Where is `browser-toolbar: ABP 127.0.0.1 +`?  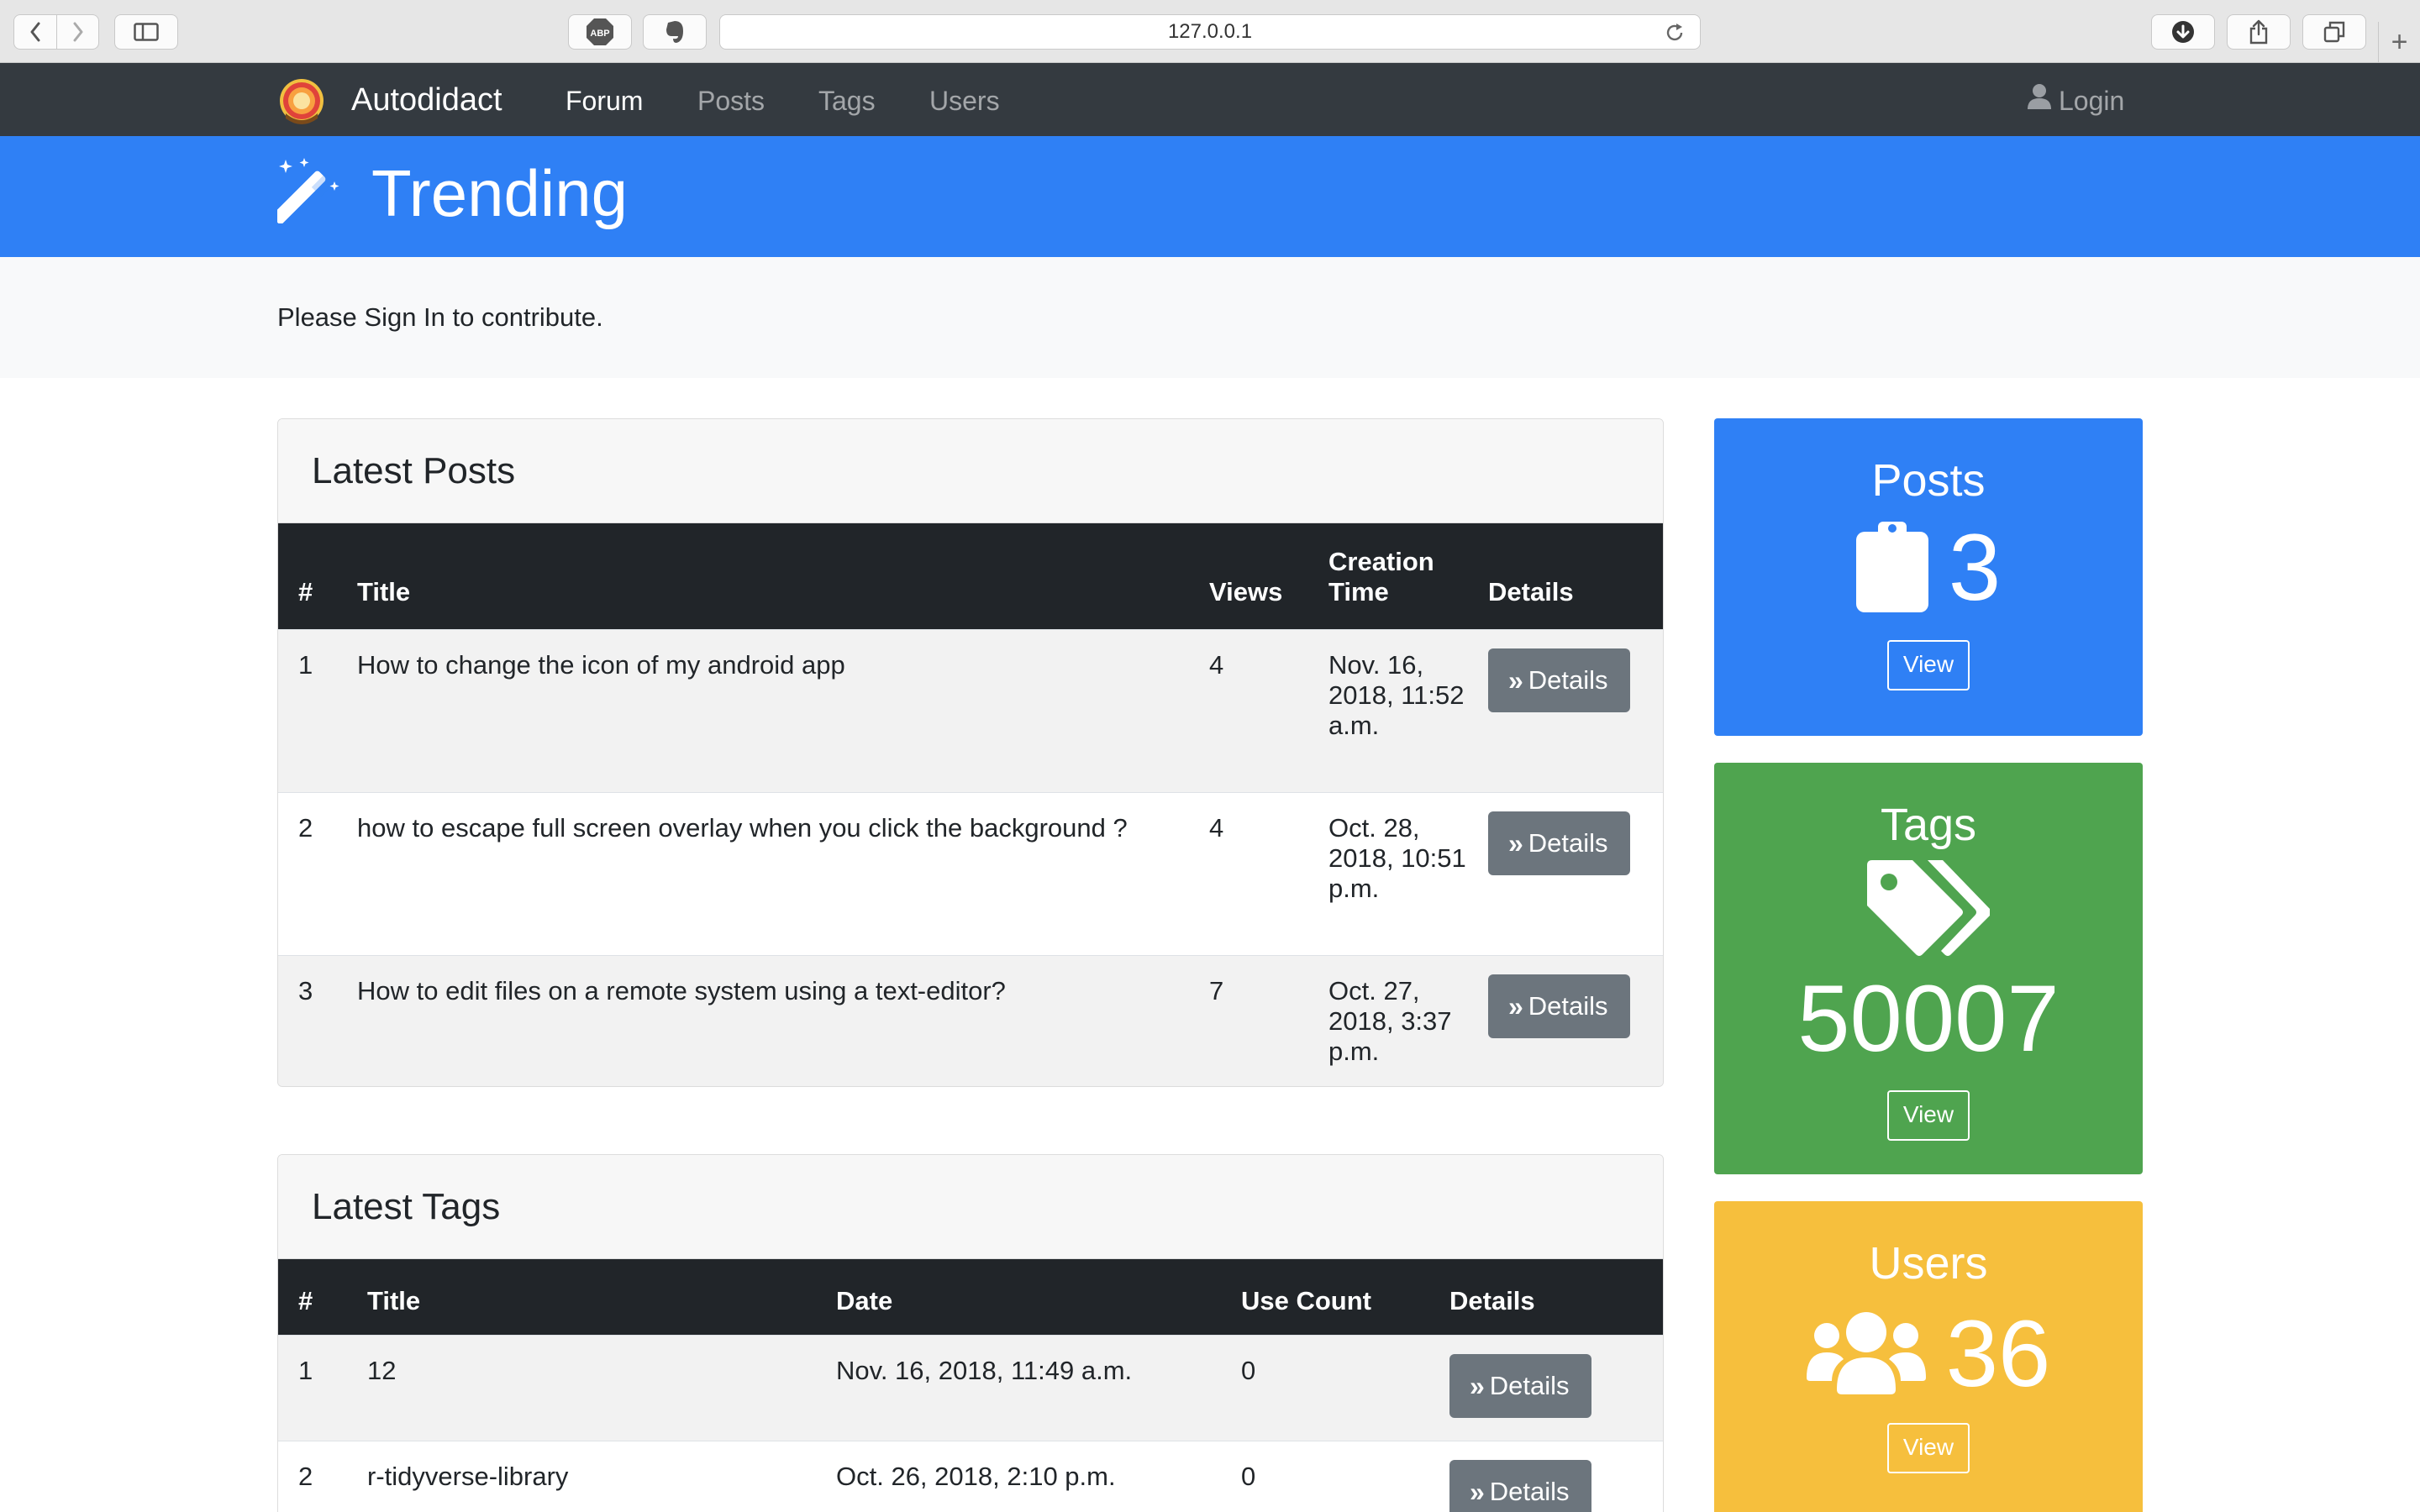
browser-toolbar: ABP 127.0.0.1 + is located at coordinates (1210, 31).